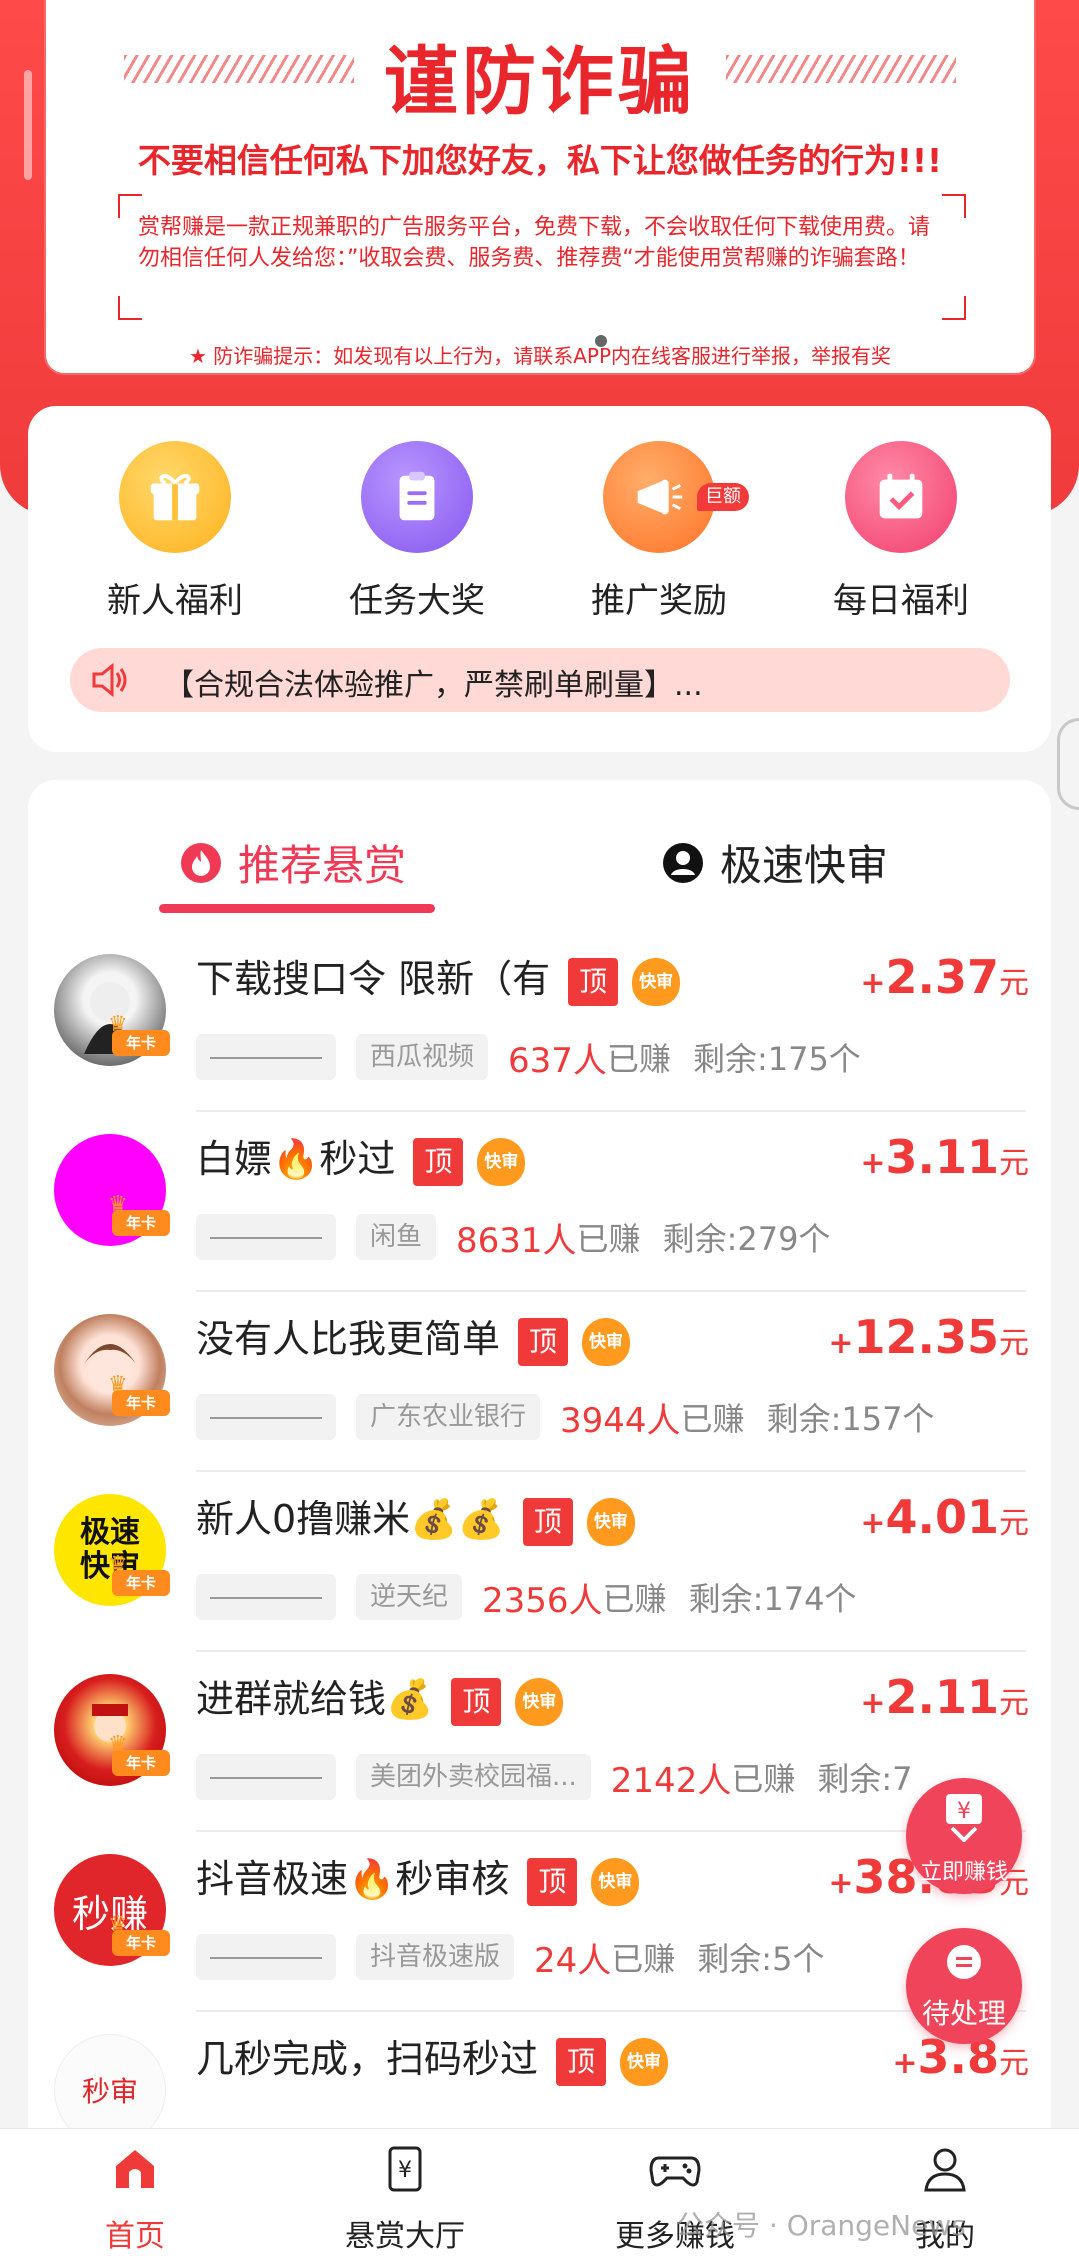 This screenshot has width=1079, height=2264. Describe the element at coordinates (396, 1237) in the screenshot. I see `task-category: 闲鱼` at that location.